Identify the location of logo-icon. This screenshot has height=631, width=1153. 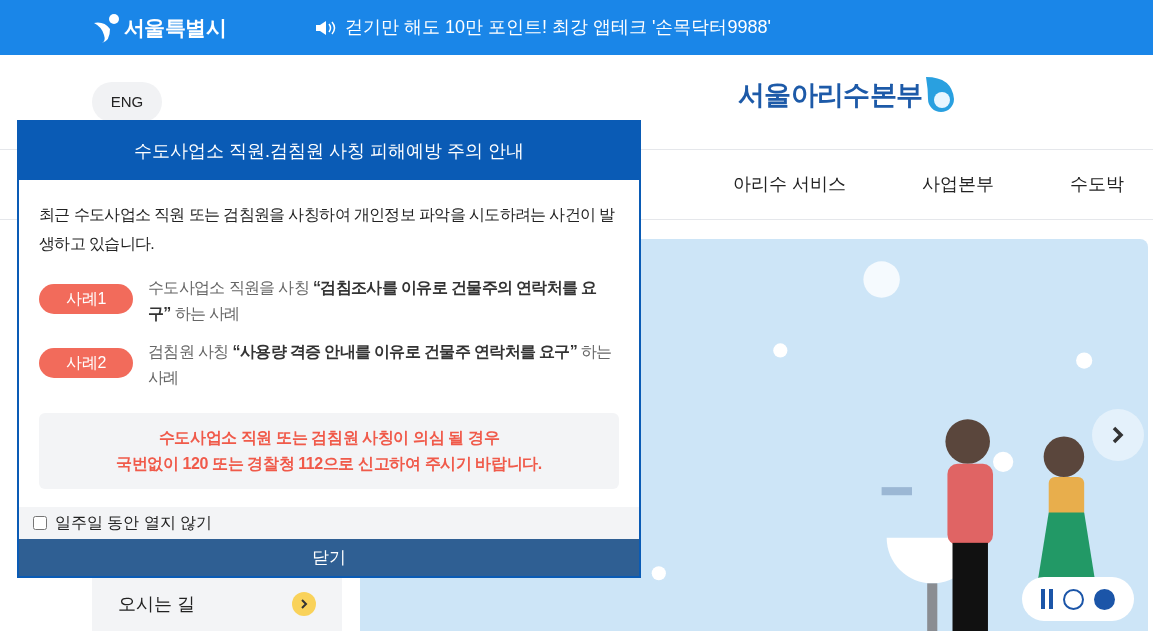
(106, 27).